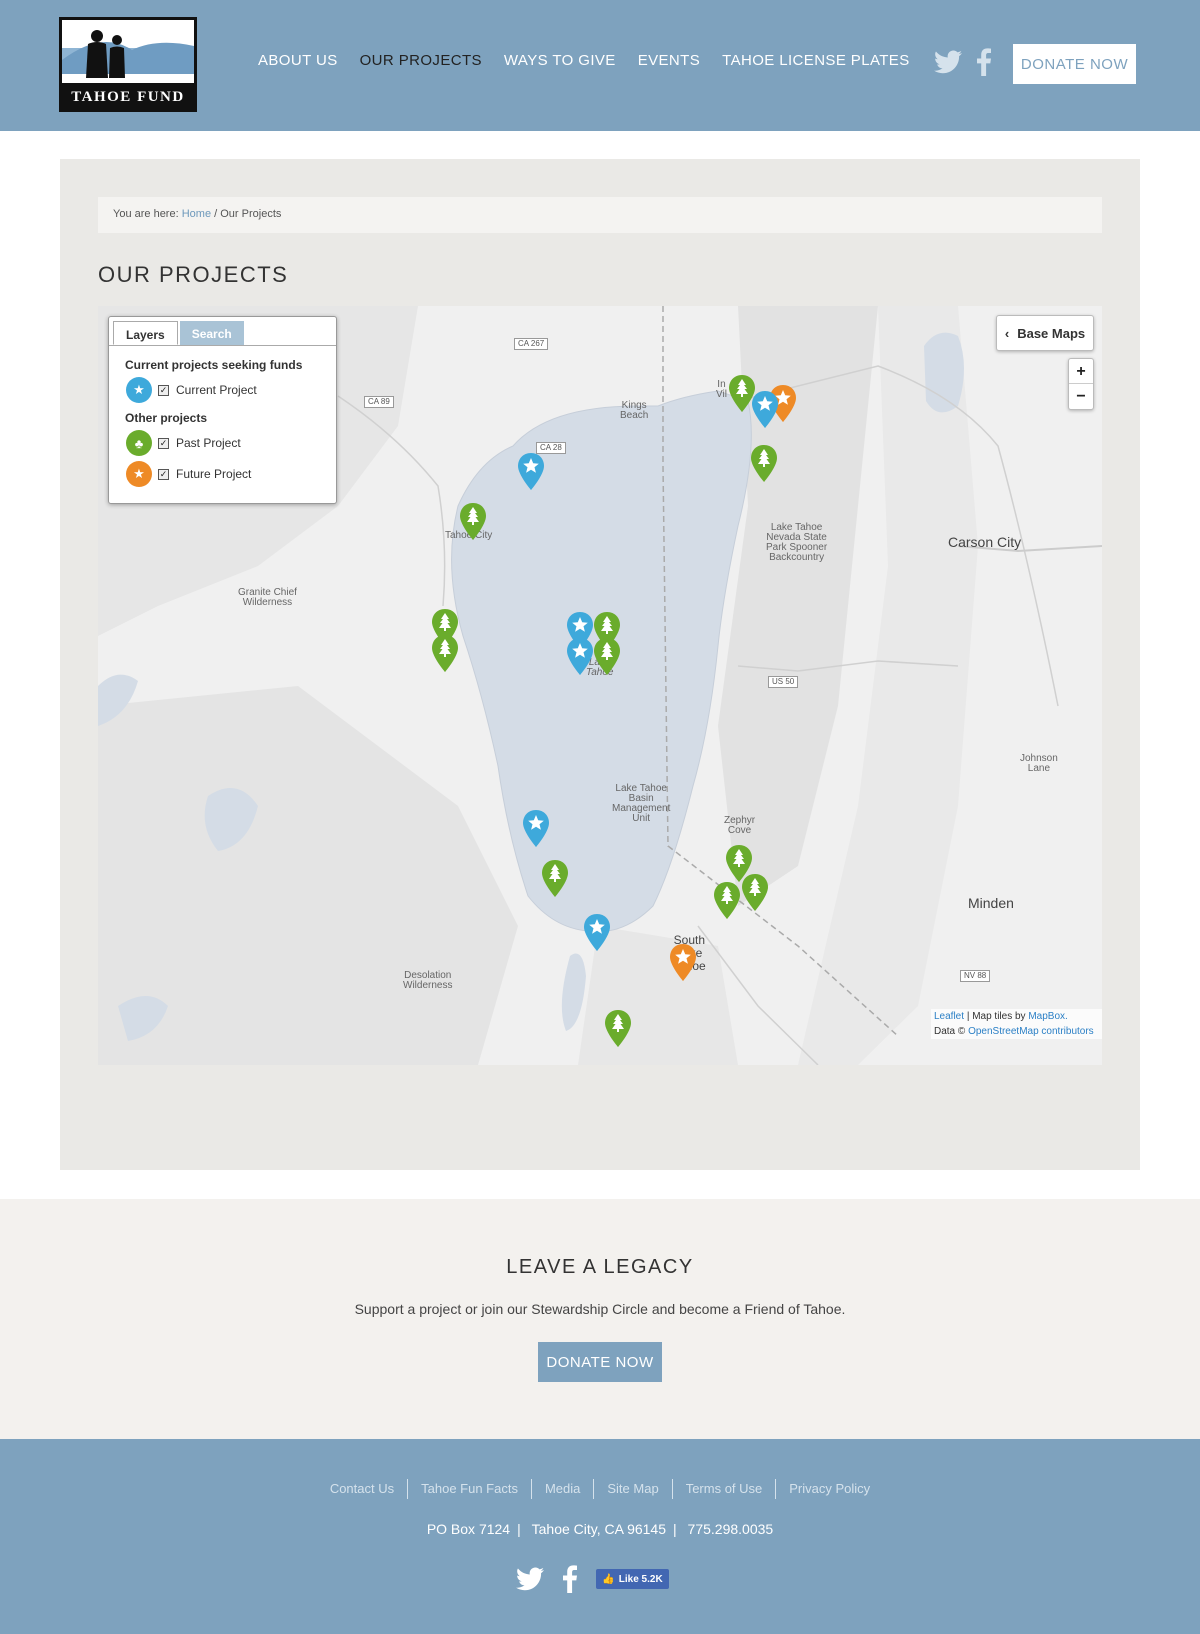  I want to click on nav-about-us: ABOUT US, so click(298, 60).